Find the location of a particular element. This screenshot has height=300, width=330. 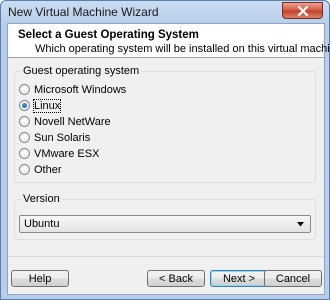

title-bar: New Virtual Machine Wizard is located at coordinates (165, 12).